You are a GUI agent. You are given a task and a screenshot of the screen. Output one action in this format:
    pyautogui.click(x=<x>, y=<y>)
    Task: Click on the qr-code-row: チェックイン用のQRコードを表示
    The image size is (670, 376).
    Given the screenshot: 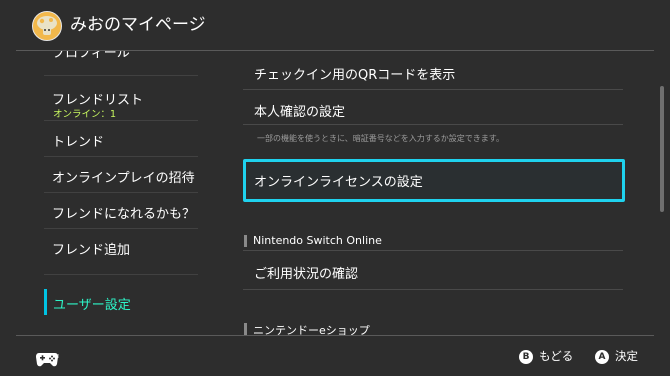 What is the action you would take?
    pyautogui.click(x=433, y=71)
    